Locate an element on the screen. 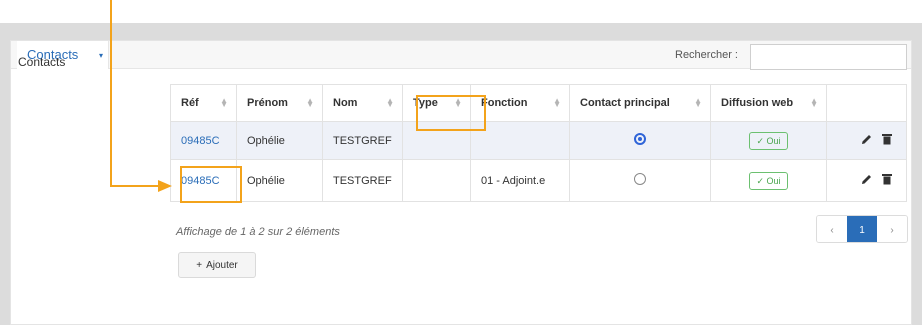  pagination-next-button: › is located at coordinates (892, 229).